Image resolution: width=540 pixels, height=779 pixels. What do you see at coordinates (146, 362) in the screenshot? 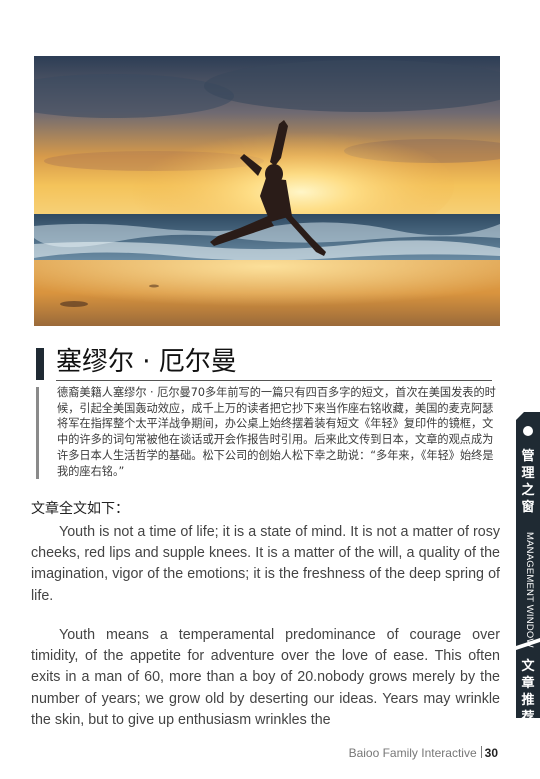
I see `article-title: 塞缪尔 · 厄尔曼` at bounding box center [146, 362].